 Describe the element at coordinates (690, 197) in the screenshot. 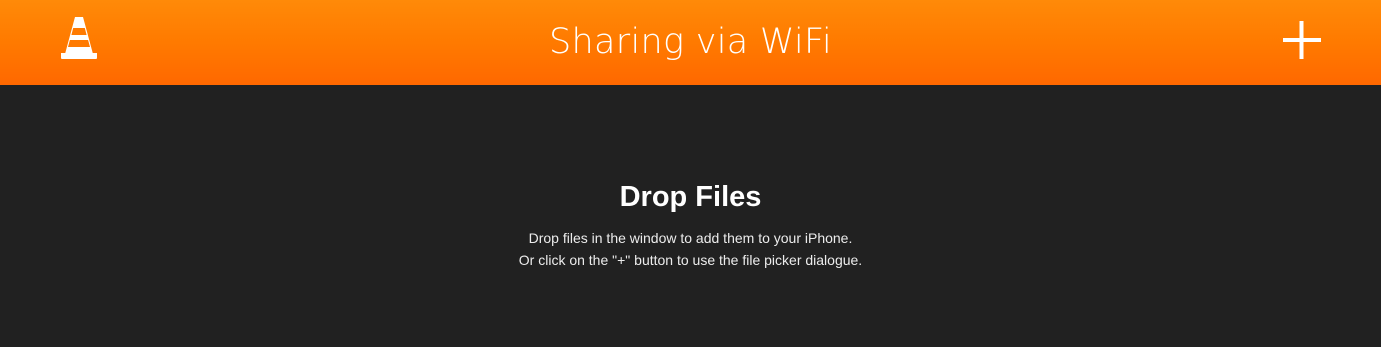

I see `drop-files-heading: Drop Files` at that location.